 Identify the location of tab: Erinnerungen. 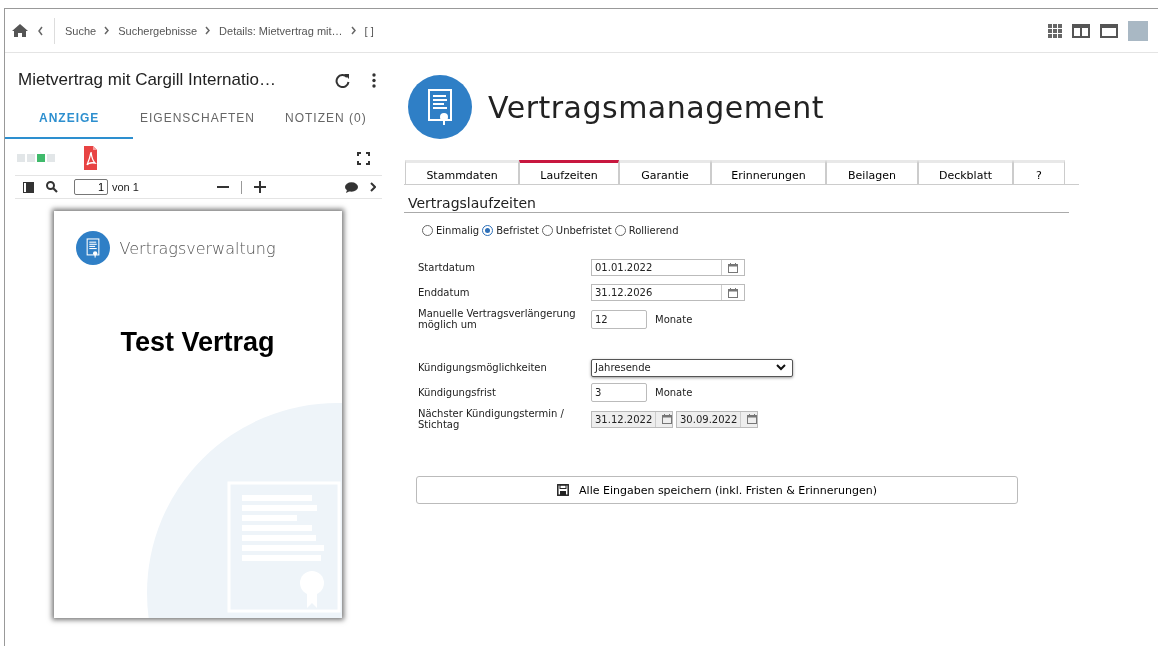
(768, 172).